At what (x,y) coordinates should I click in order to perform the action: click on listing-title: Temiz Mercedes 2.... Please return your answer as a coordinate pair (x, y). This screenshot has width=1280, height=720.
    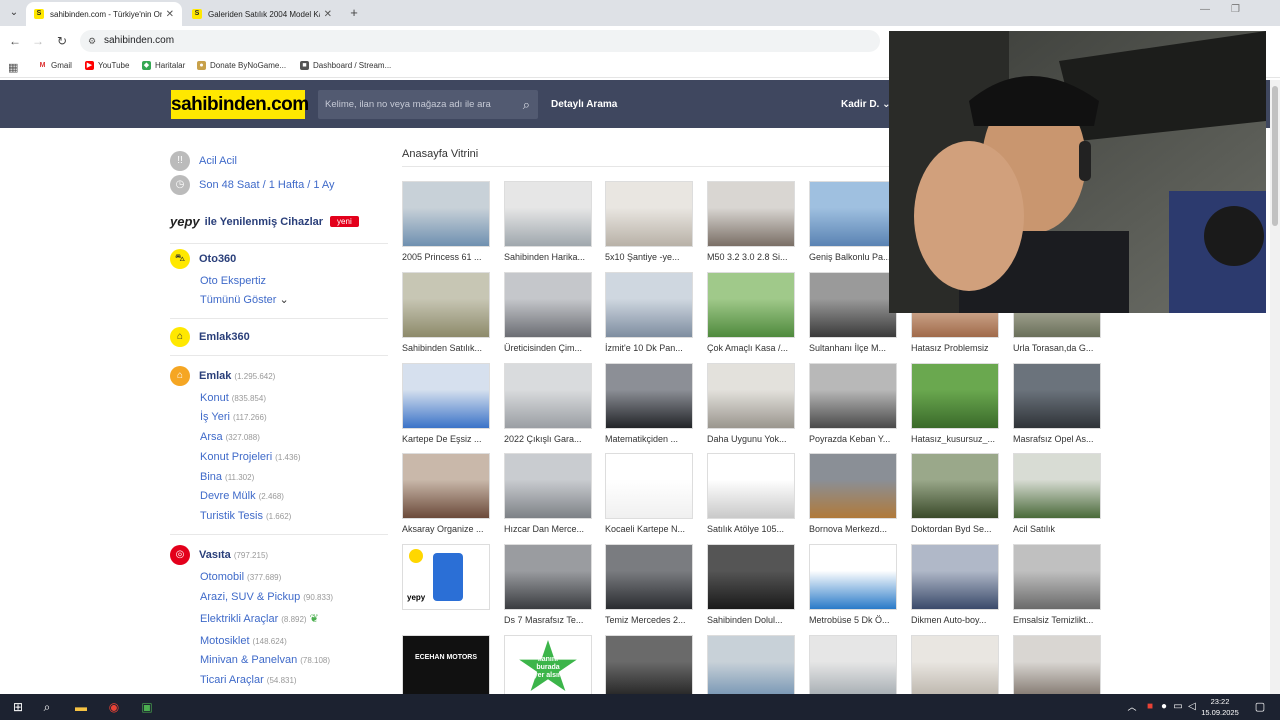
    Looking at the image, I should click on (649, 620).